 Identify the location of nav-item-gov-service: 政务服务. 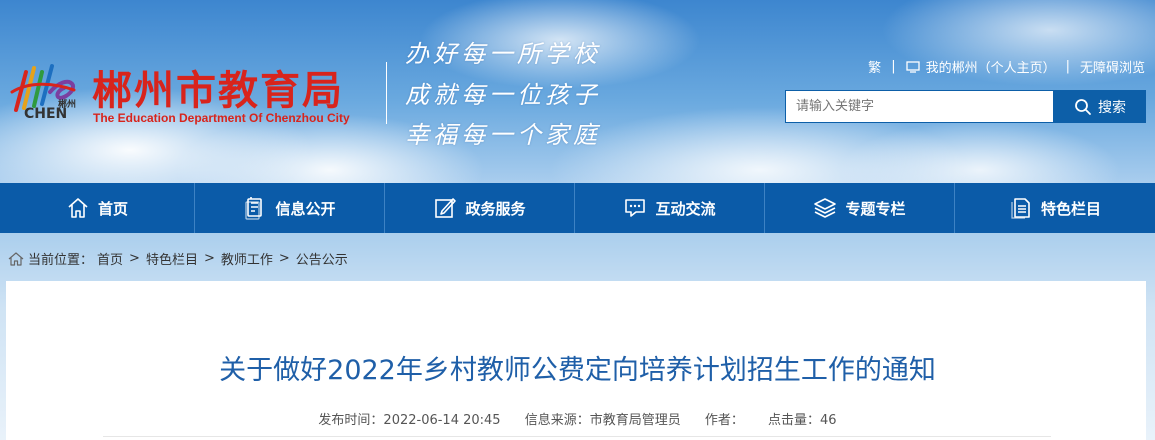
(480, 208).